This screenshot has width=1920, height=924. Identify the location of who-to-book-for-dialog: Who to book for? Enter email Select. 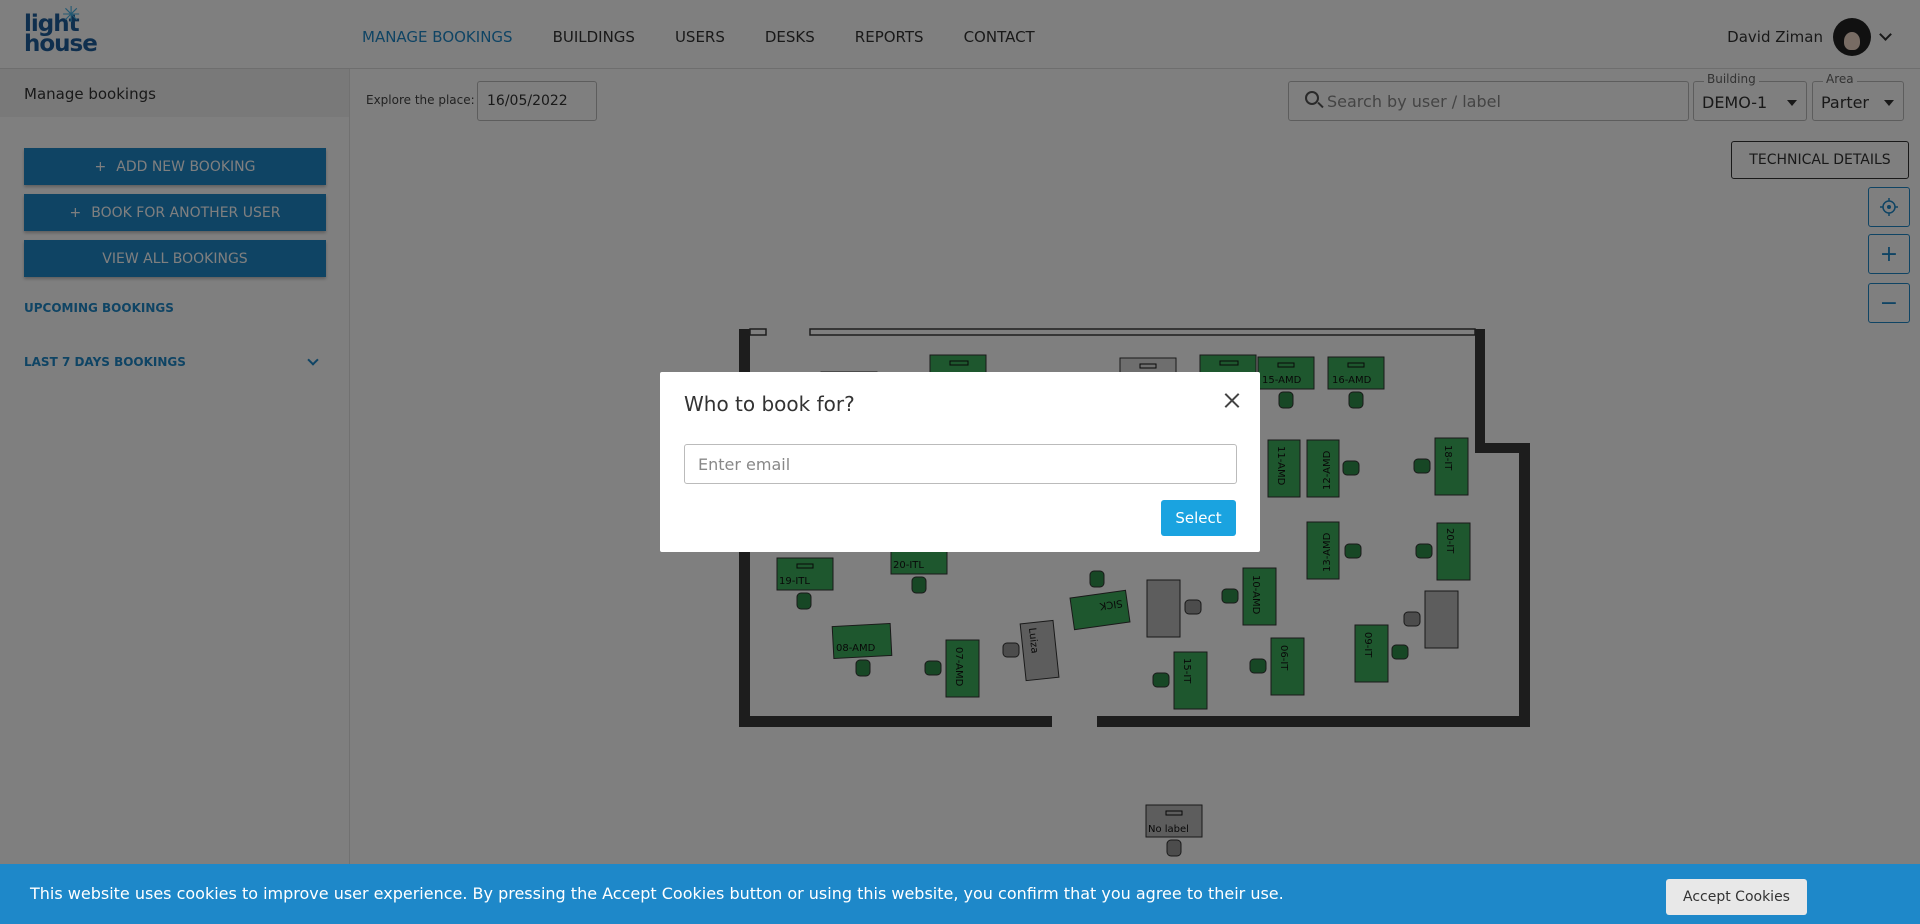
(960, 462).